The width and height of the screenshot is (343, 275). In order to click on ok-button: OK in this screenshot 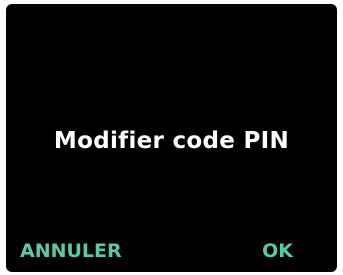, I will do `click(277, 251)`.